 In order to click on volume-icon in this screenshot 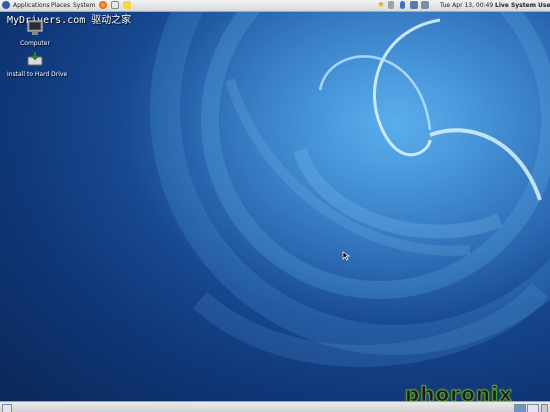, I will do `click(391, 5)`.